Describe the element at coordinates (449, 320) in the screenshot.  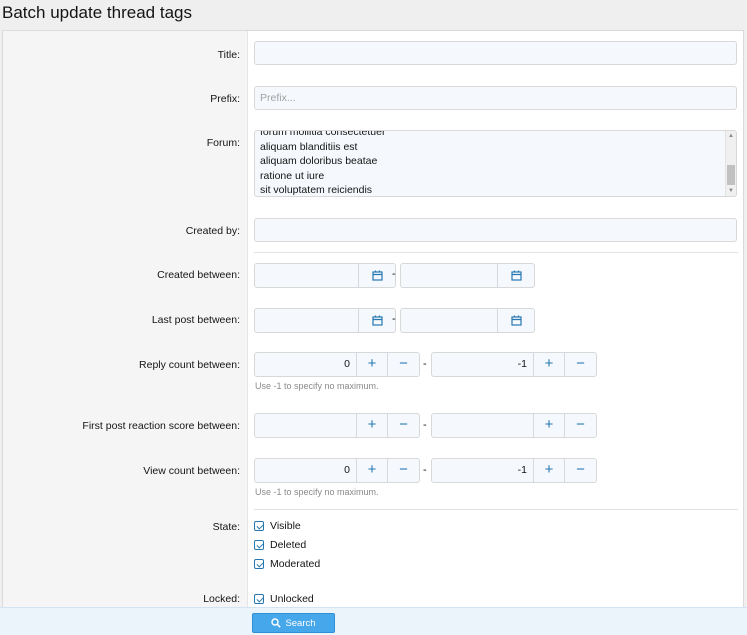
I see `last-post-end-input` at that location.